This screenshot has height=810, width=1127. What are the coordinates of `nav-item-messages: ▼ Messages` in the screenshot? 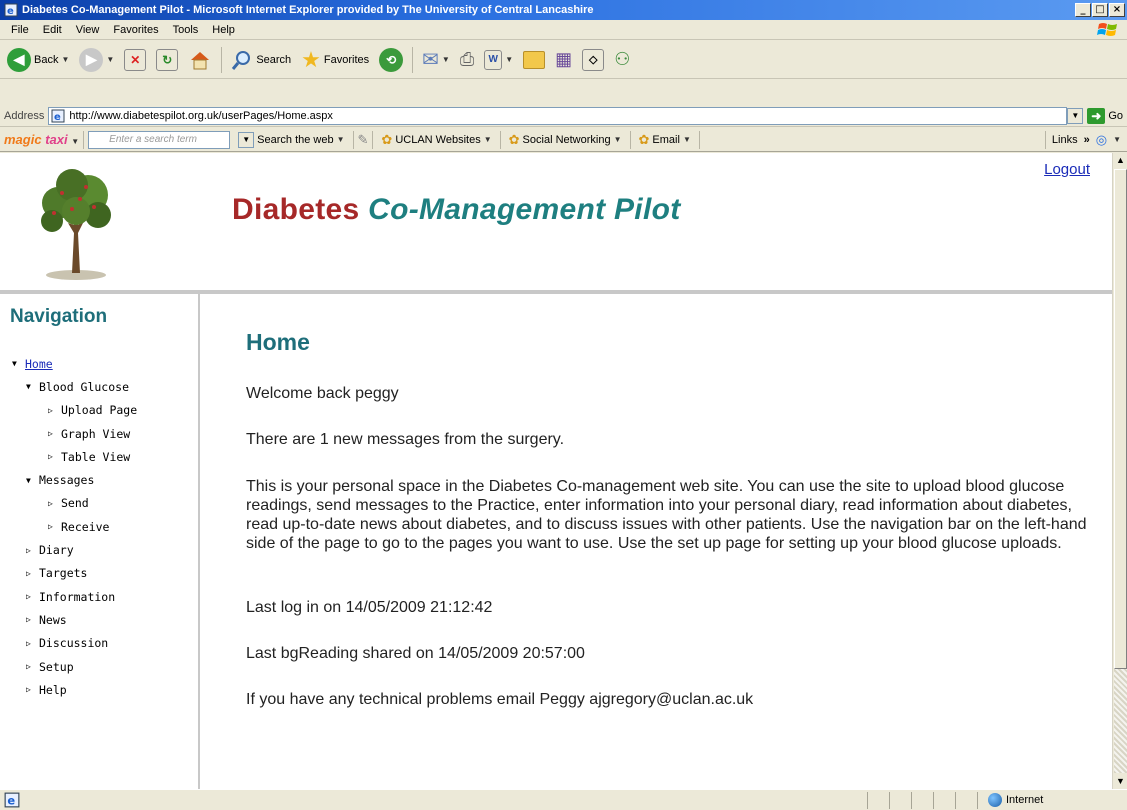 It's located at (74, 479).